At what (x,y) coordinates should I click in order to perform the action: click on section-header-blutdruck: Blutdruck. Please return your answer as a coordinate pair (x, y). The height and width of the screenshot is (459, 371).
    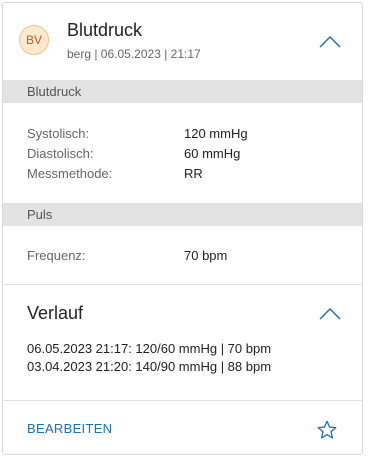
    Looking at the image, I should click on (182, 91).